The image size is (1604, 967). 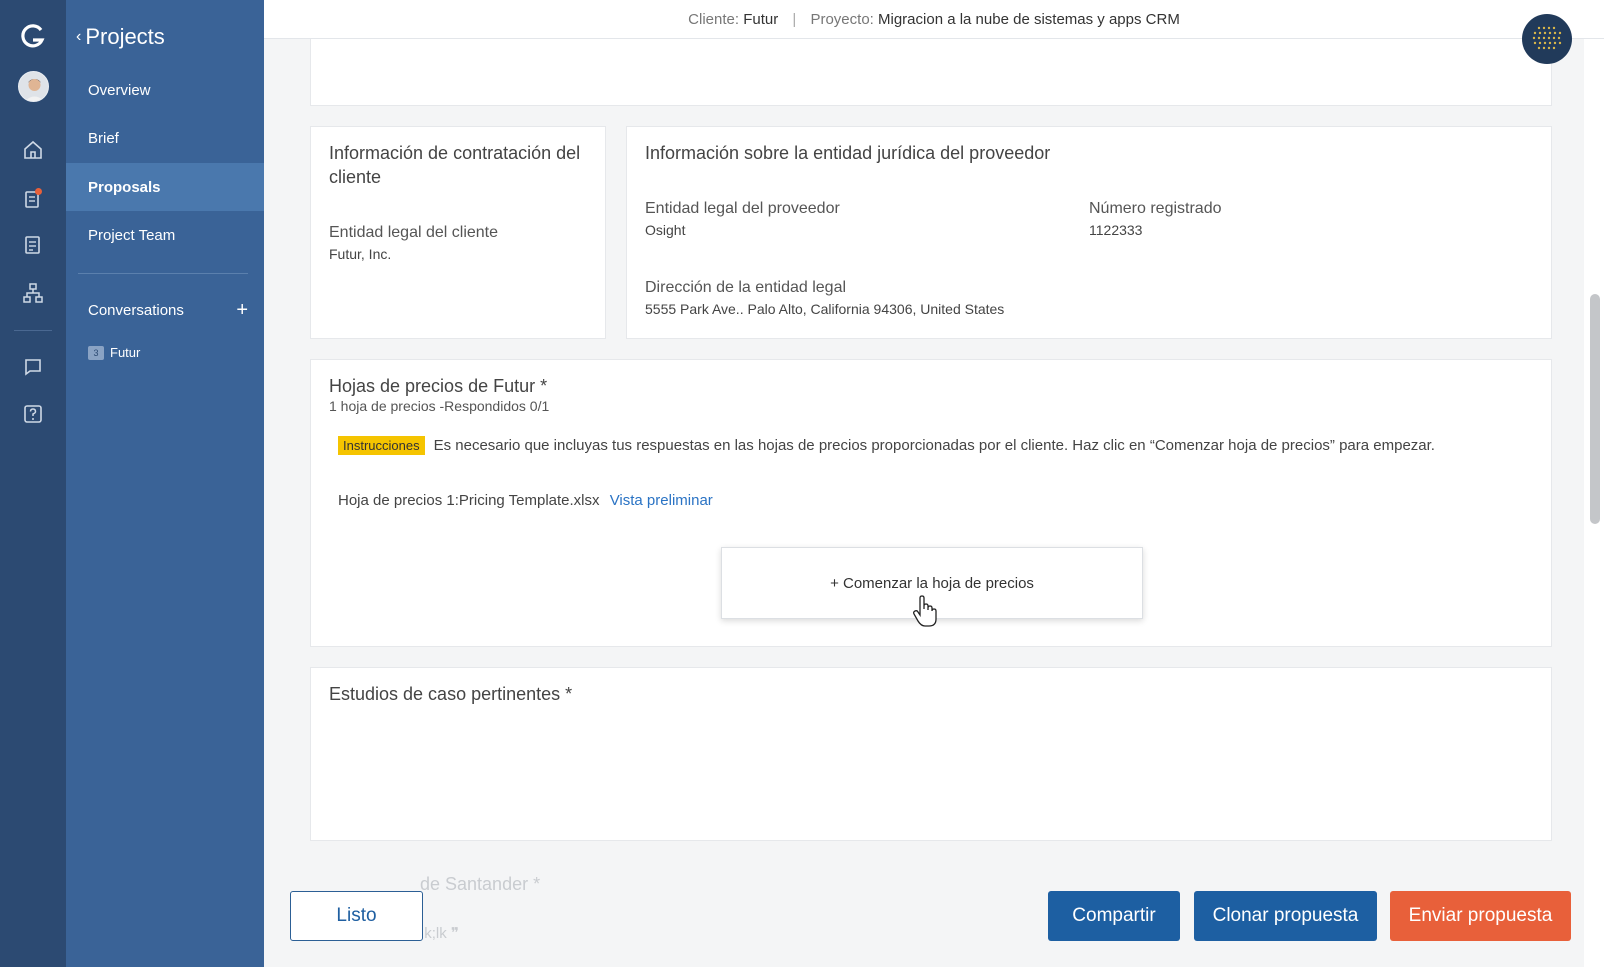 What do you see at coordinates (451, 694) in the screenshot?
I see `case-studies-title: Estudios de caso pertinentes *` at bounding box center [451, 694].